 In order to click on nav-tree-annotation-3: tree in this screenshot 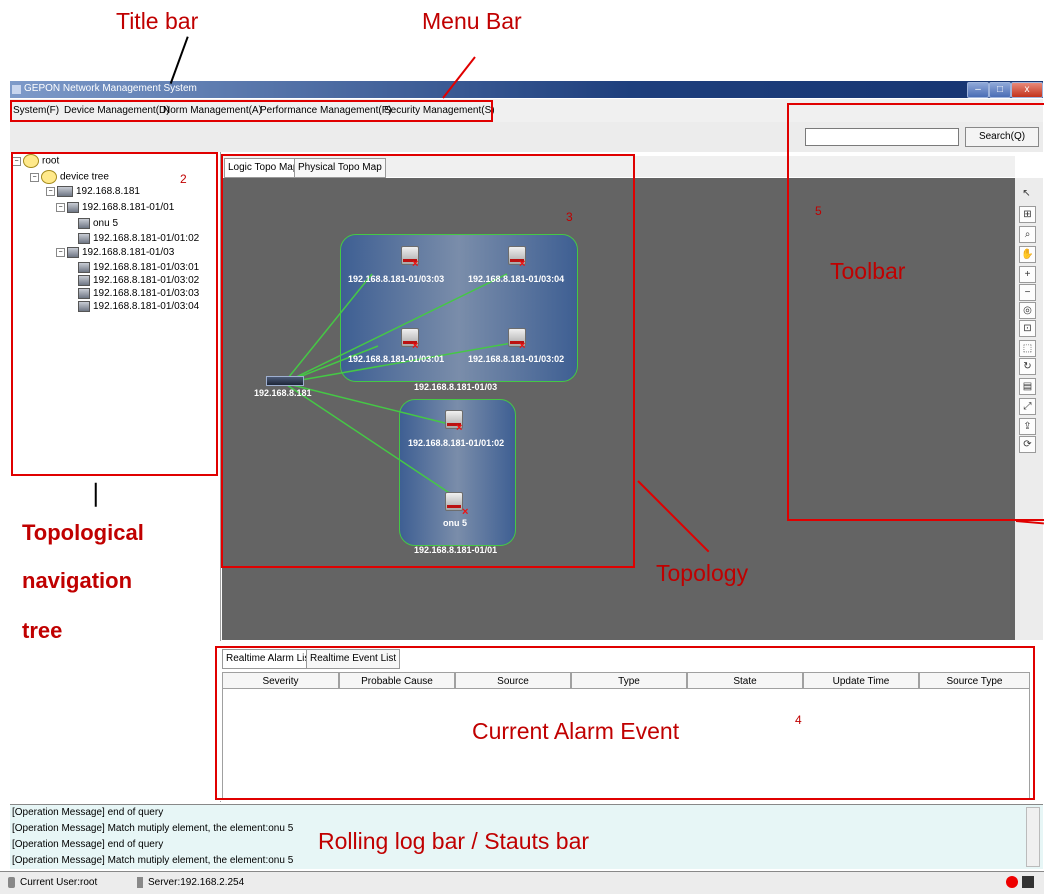, I will do `click(42, 630)`.